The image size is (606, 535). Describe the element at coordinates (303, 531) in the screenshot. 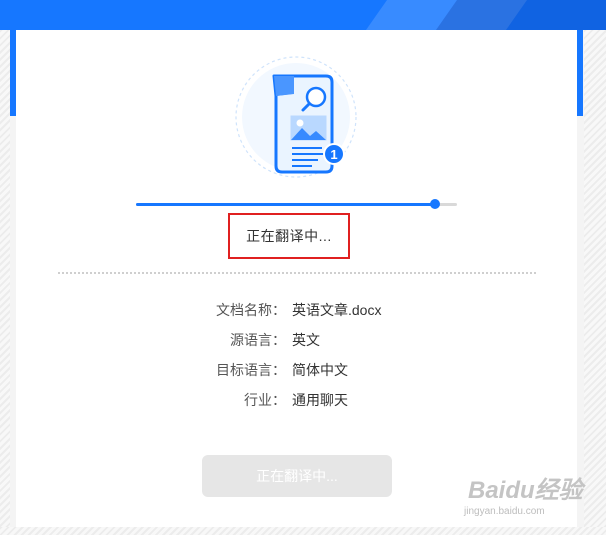

I see `bottom-edge` at that location.